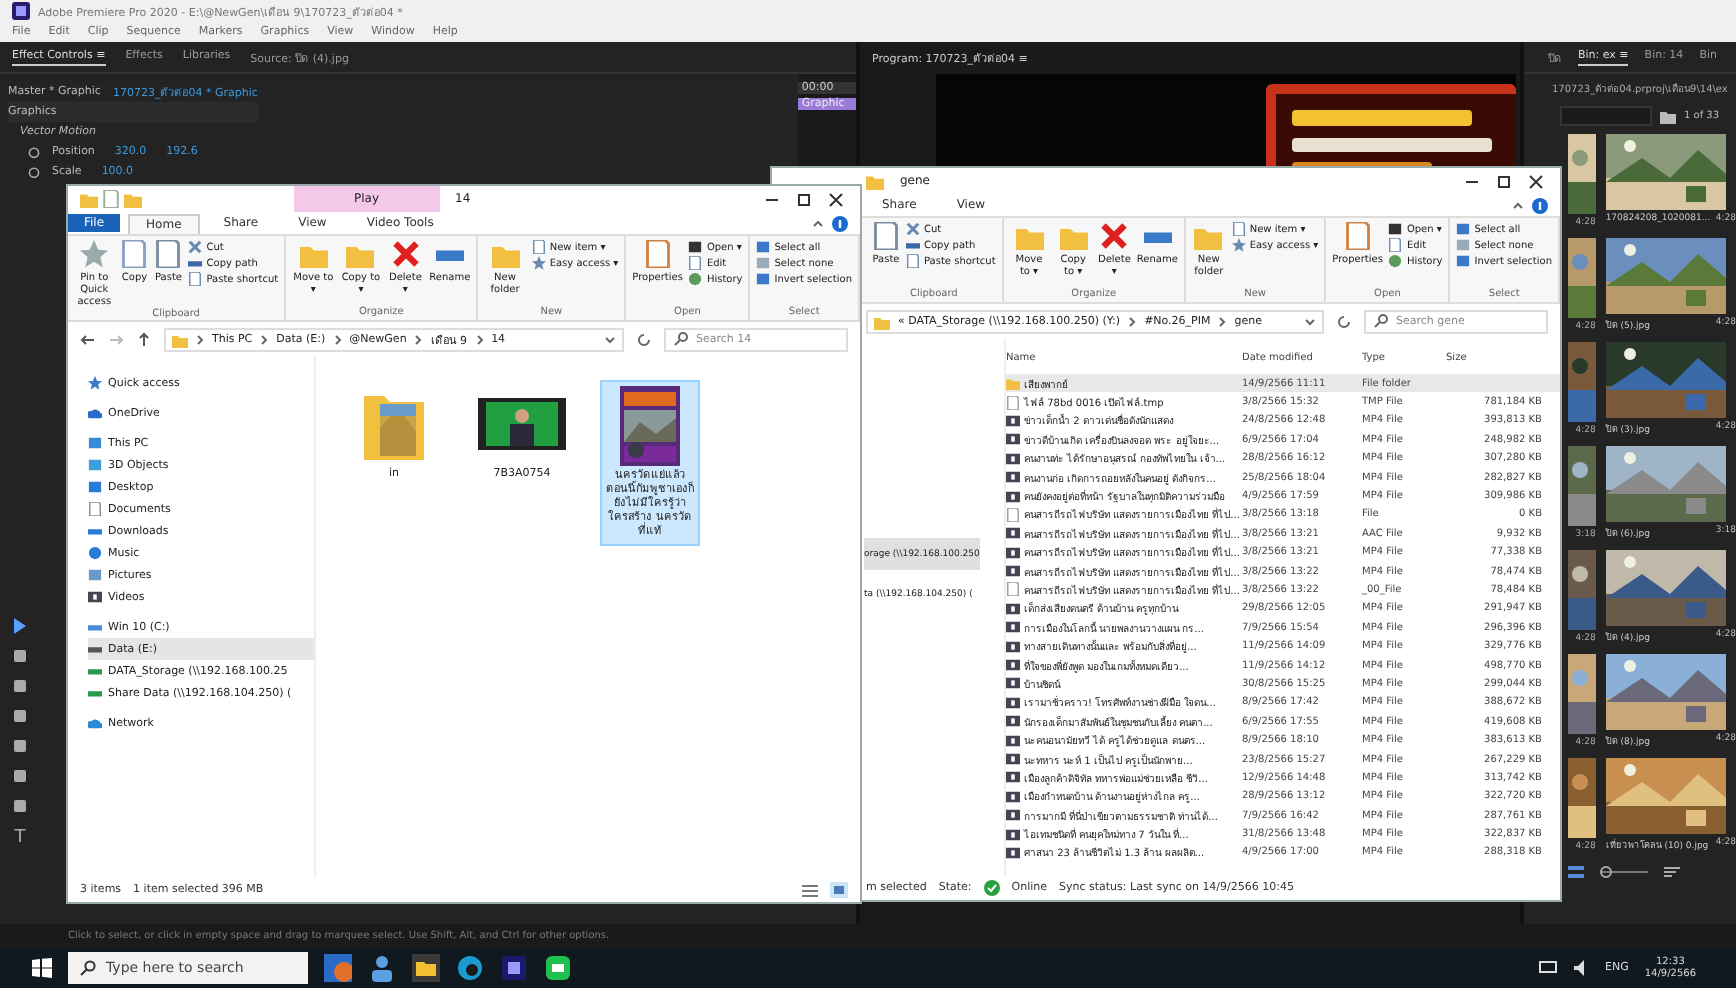 This screenshot has width=1736, height=988. I want to click on zoom-slider-icon, so click(1624, 872).